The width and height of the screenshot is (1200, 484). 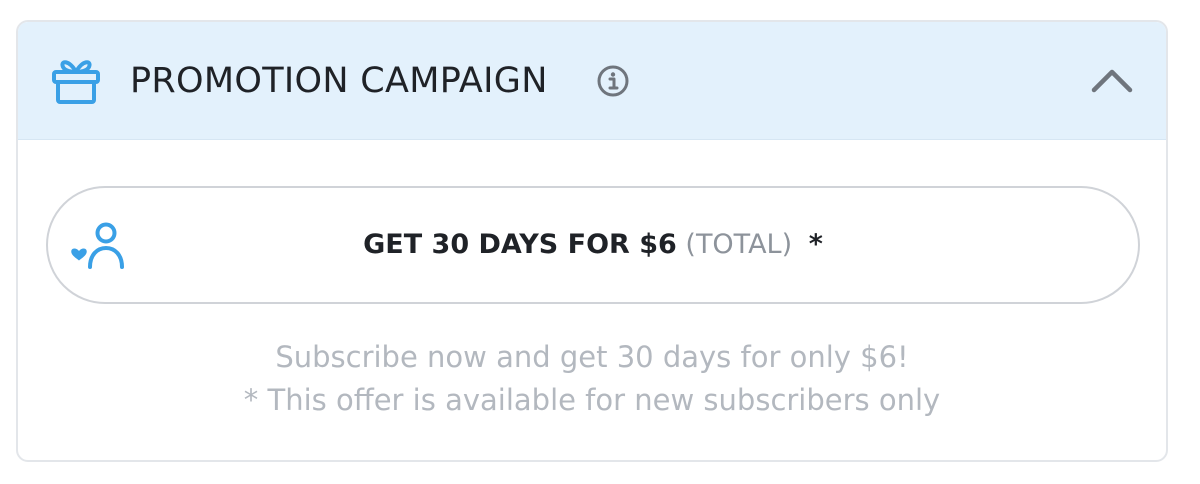 I want to click on chevron-up-icon, so click(x=1112, y=79).